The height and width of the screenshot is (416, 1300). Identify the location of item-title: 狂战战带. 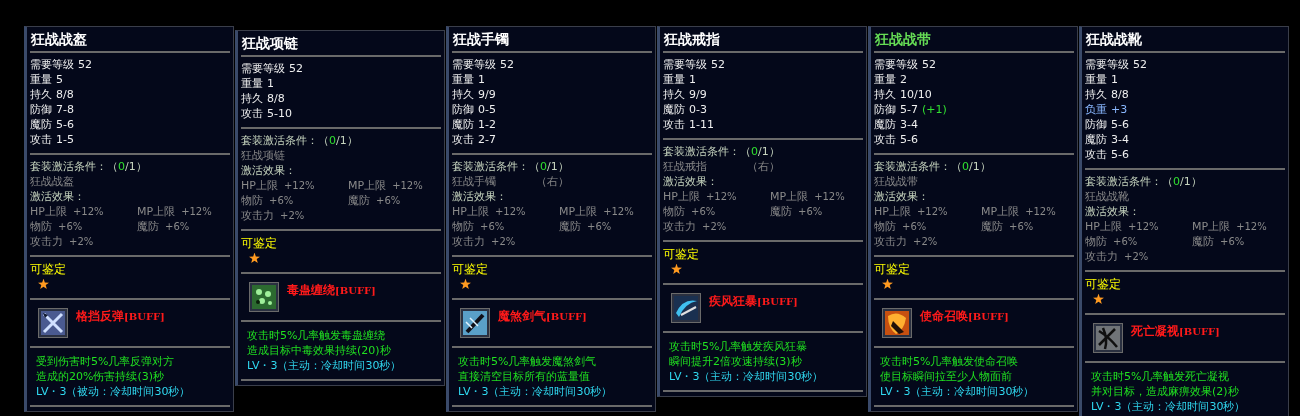
(903, 39).